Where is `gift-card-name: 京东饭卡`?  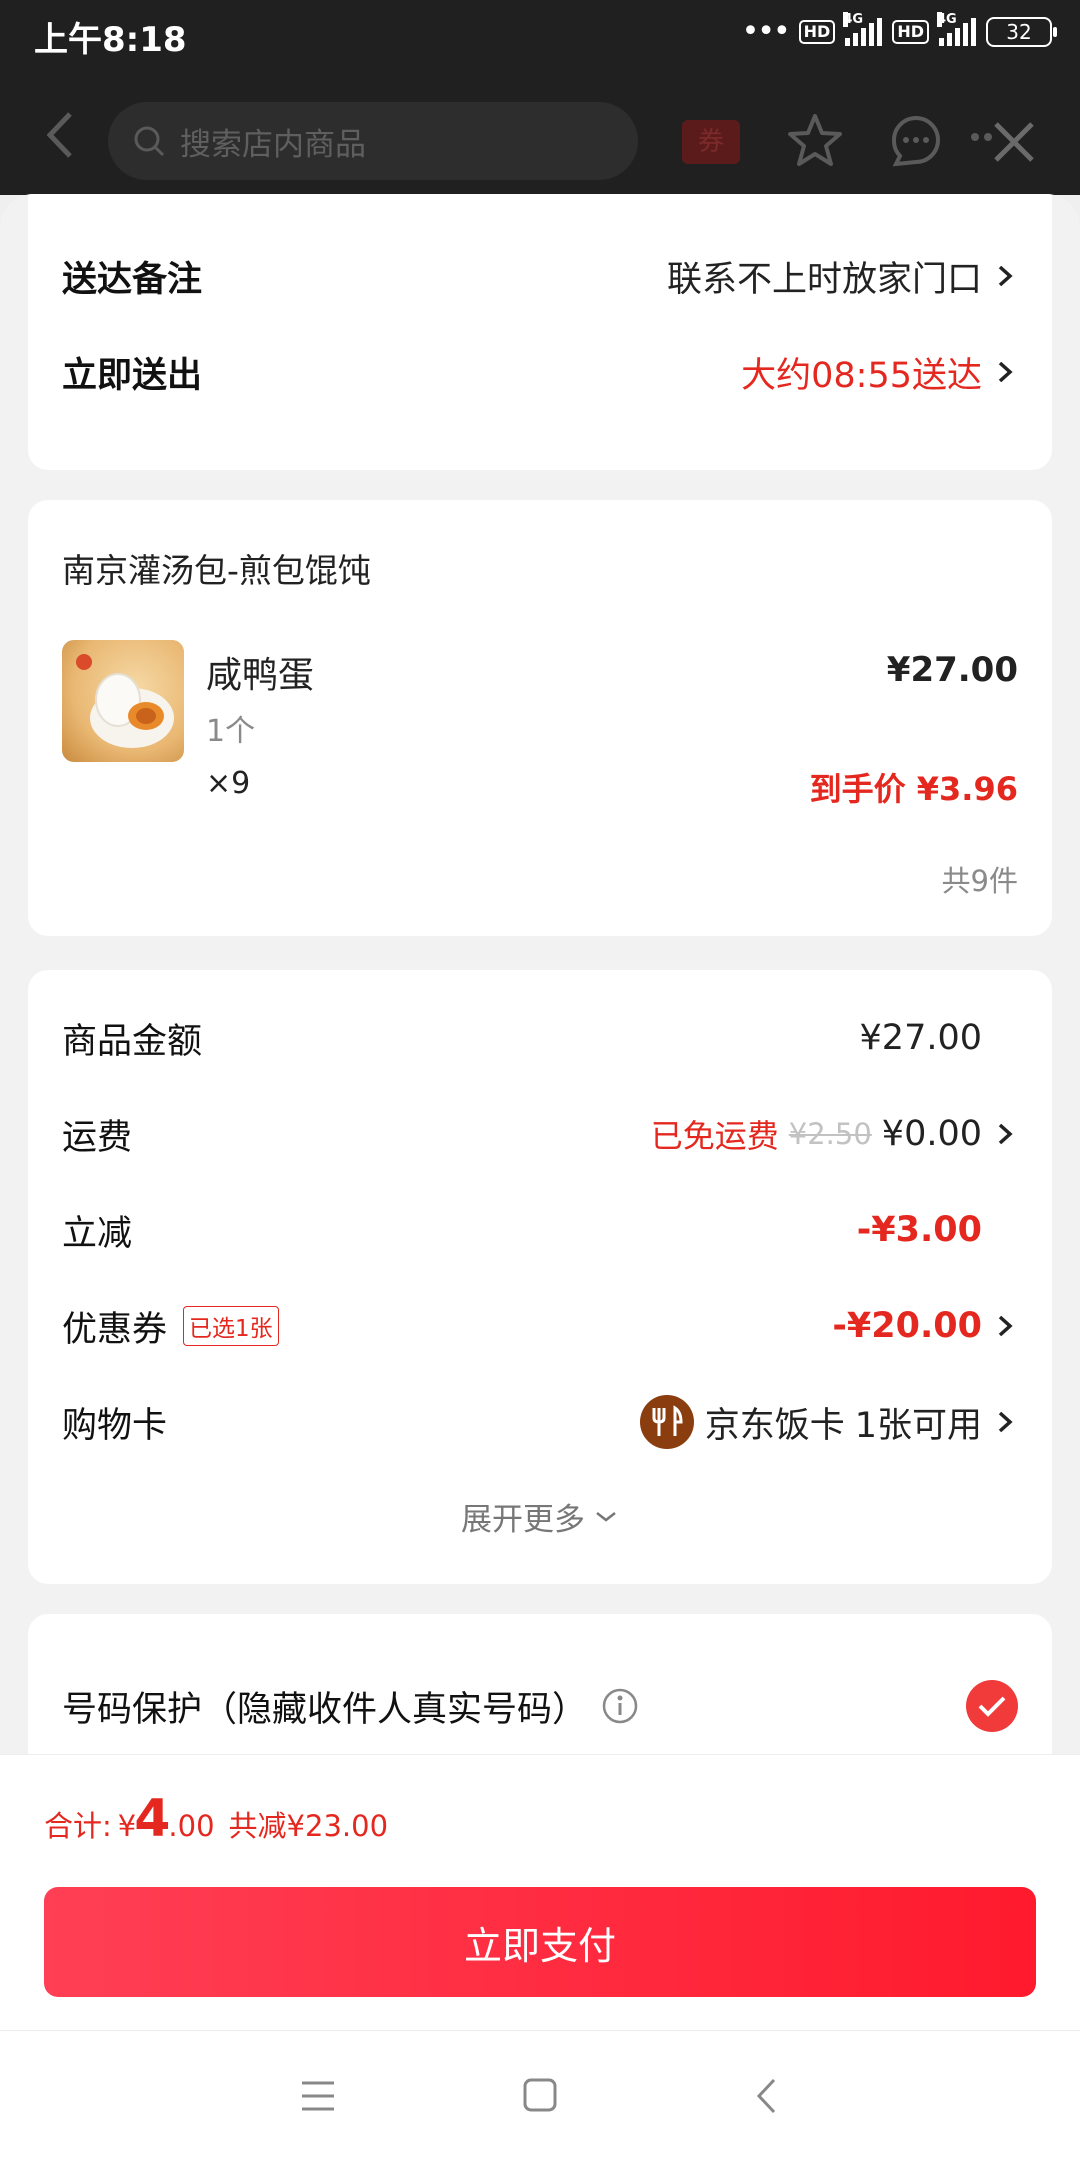 gift-card-name: 京东饭卡 is located at coordinates (774, 1425).